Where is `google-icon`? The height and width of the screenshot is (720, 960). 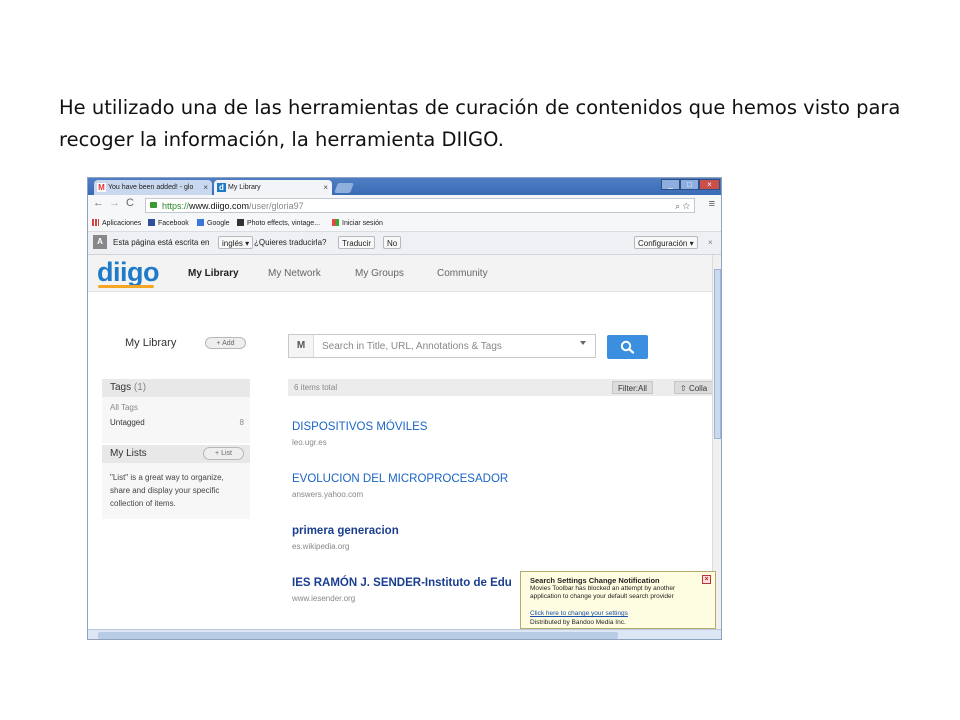 google-icon is located at coordinates (200, 222).